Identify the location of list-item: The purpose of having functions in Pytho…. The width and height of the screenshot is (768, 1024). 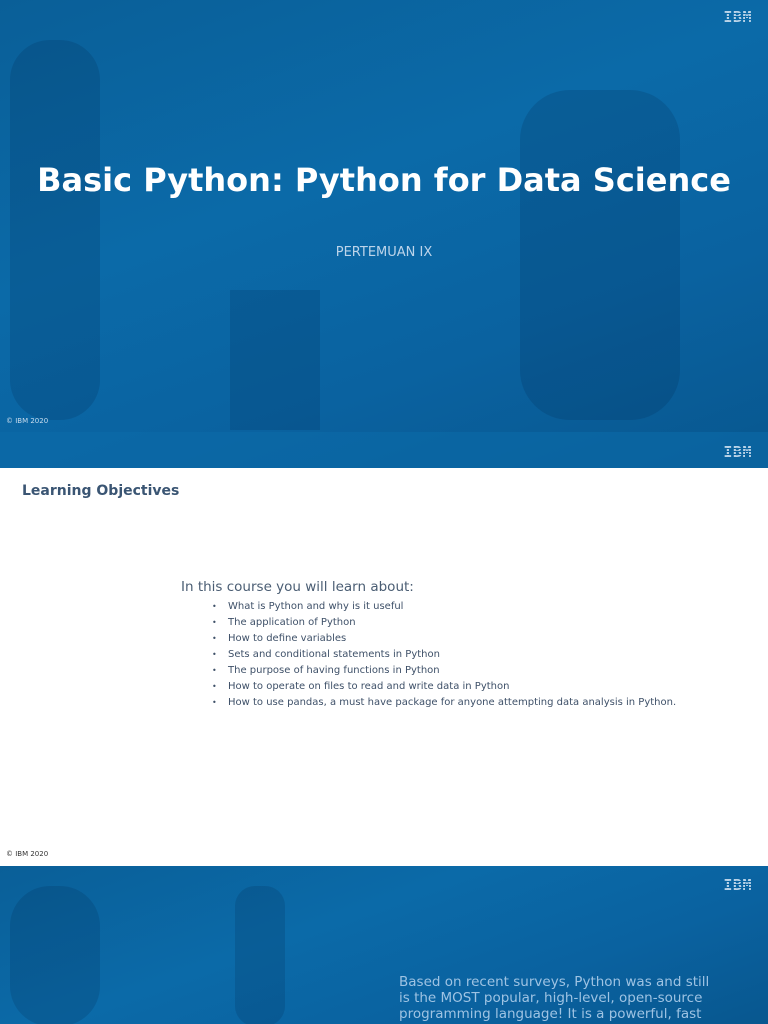
(444, 671).